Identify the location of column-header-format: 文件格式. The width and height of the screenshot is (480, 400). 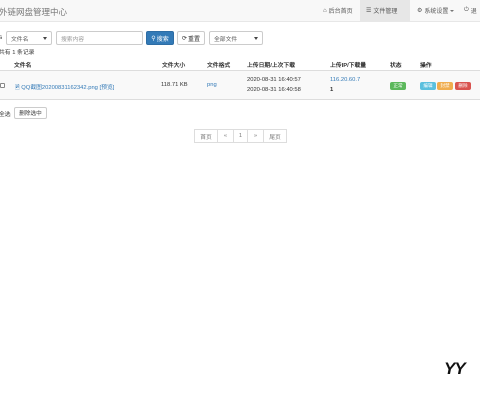
(219, 66).